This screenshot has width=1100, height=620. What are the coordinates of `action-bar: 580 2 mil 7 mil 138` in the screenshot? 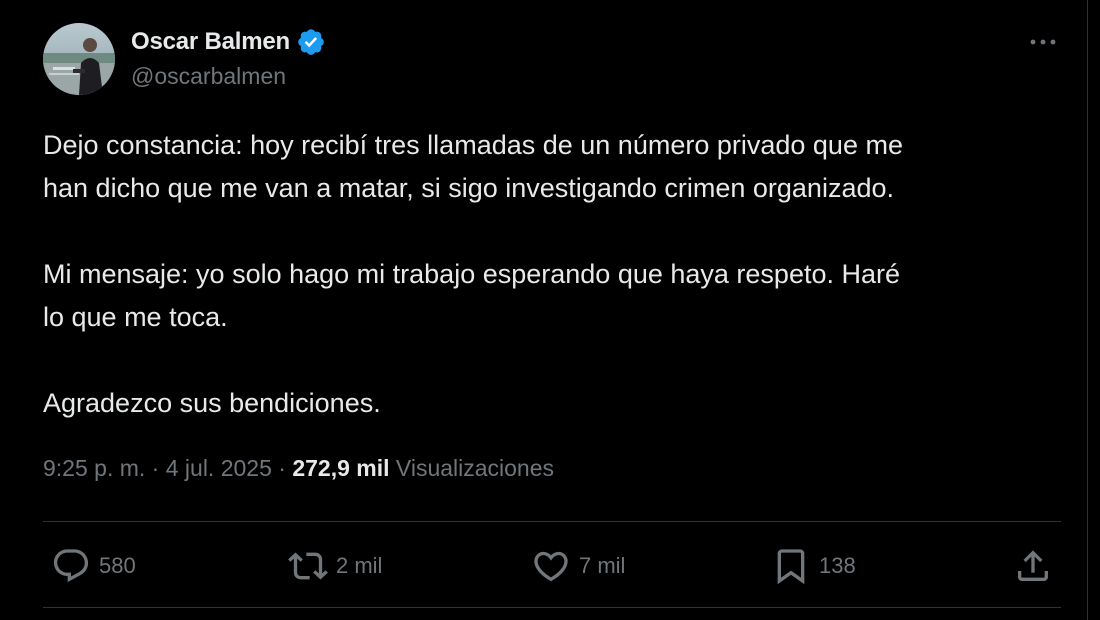 It's located at (552, 566).